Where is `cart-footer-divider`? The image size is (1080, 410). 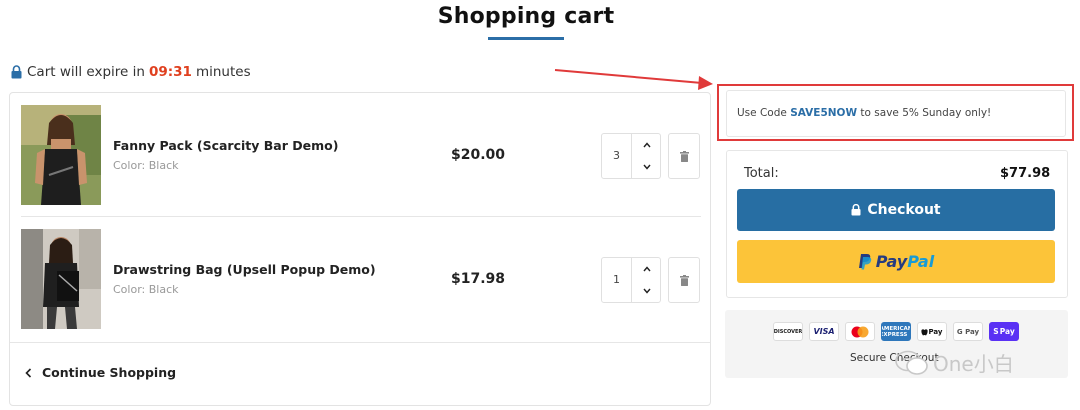
cart-footer-divider is located at coordinates (360, 342).